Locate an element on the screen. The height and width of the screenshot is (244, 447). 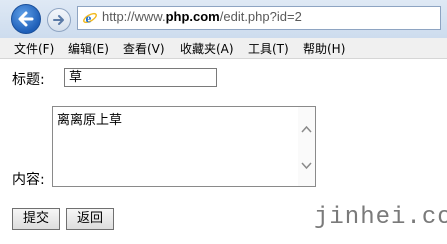
title-input: 草 is located at coordinates (140, 77).